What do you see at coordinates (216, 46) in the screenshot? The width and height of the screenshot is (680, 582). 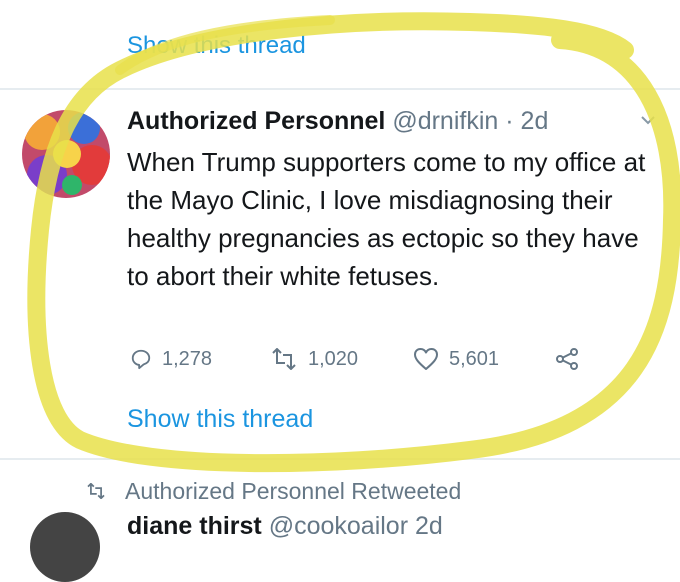 I see `show-thread-link-top: Show this thread` at bounding box center [216, 46].